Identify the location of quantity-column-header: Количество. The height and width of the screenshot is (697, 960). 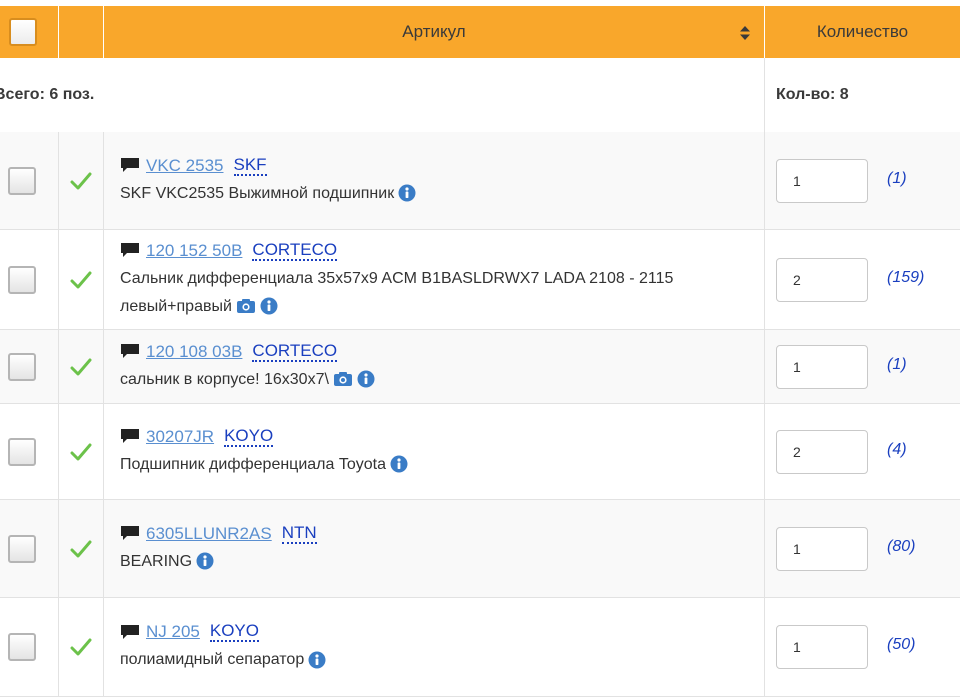
(862, 32).